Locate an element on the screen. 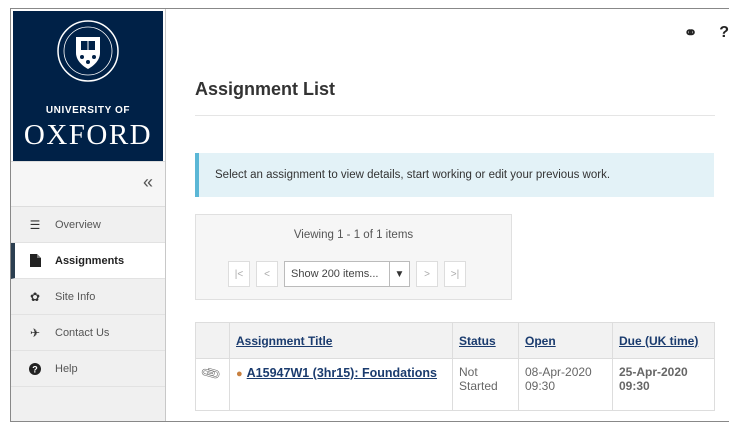 The height and width of the screenshot is (430, 729). sidebar-item-help: ? Help is located at coordinates (88, 369).